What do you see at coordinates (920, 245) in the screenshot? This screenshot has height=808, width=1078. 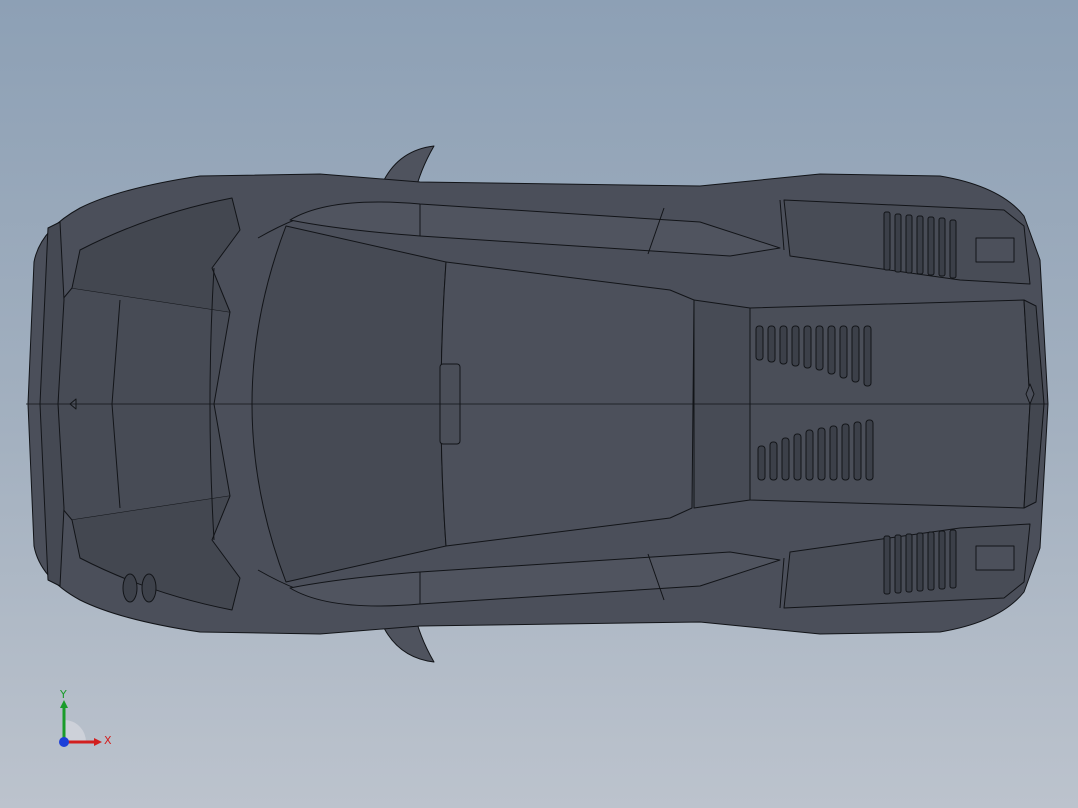 I see `left-rear-vents` at bounding box center [920, 245].